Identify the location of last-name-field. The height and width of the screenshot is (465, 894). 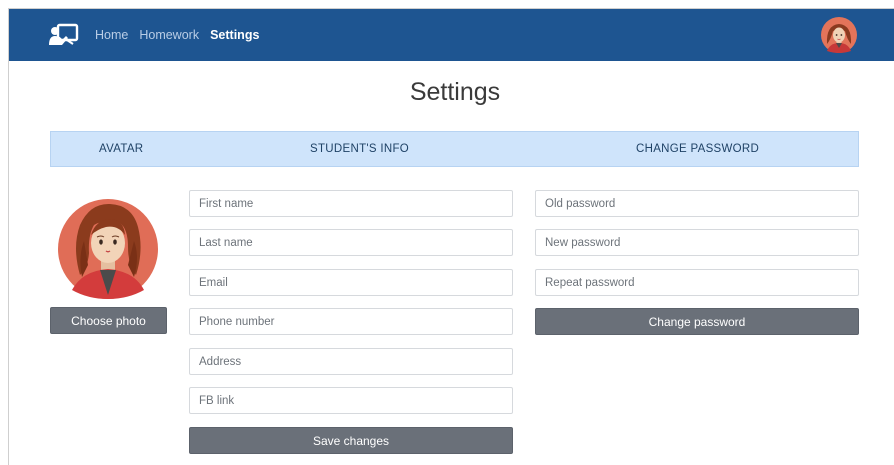
(351, 242).